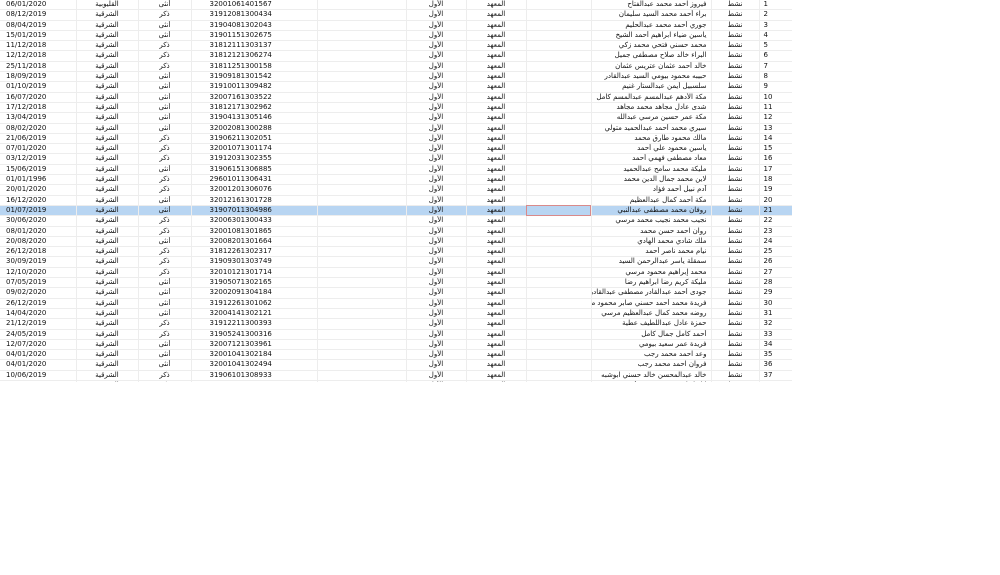 This screenshot has height=575, width=1000. What do you see at coordinates (254, 56) in the screenshot?
I see `cell-national-id: 31812121306274` at bounding box center [254, 56].